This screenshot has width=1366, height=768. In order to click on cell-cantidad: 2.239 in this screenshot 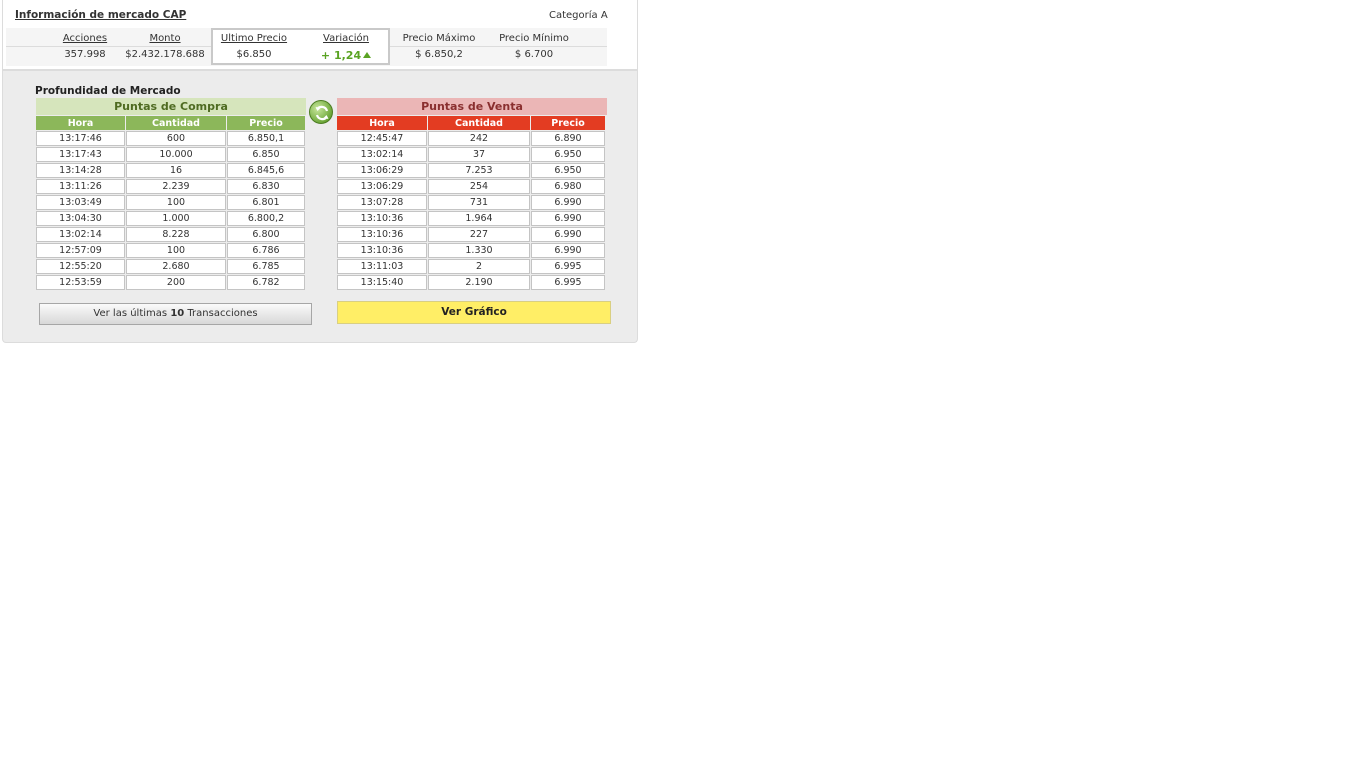, I will do `click(176, 186)`.